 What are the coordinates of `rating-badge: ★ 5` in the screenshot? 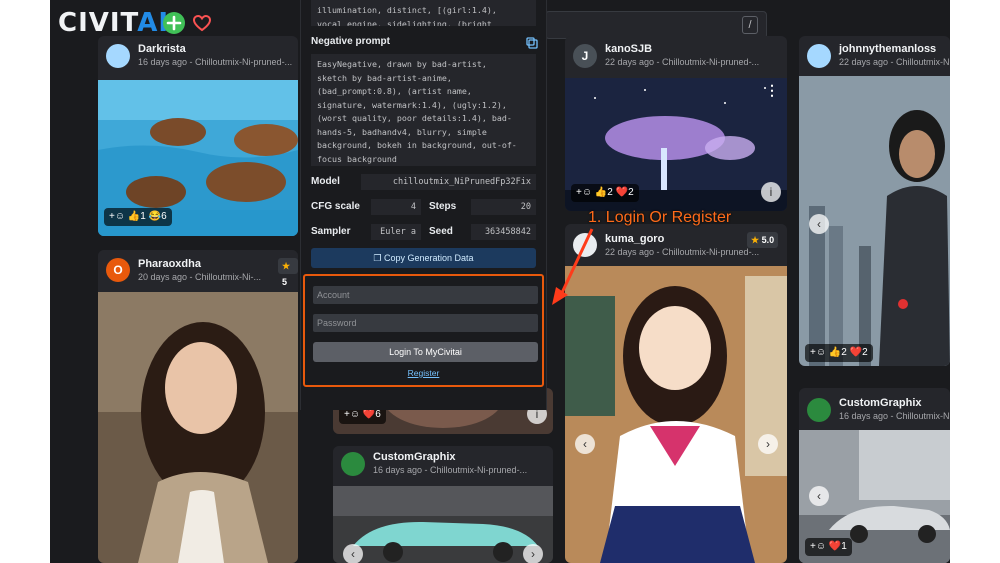 It's located at (288, 272).